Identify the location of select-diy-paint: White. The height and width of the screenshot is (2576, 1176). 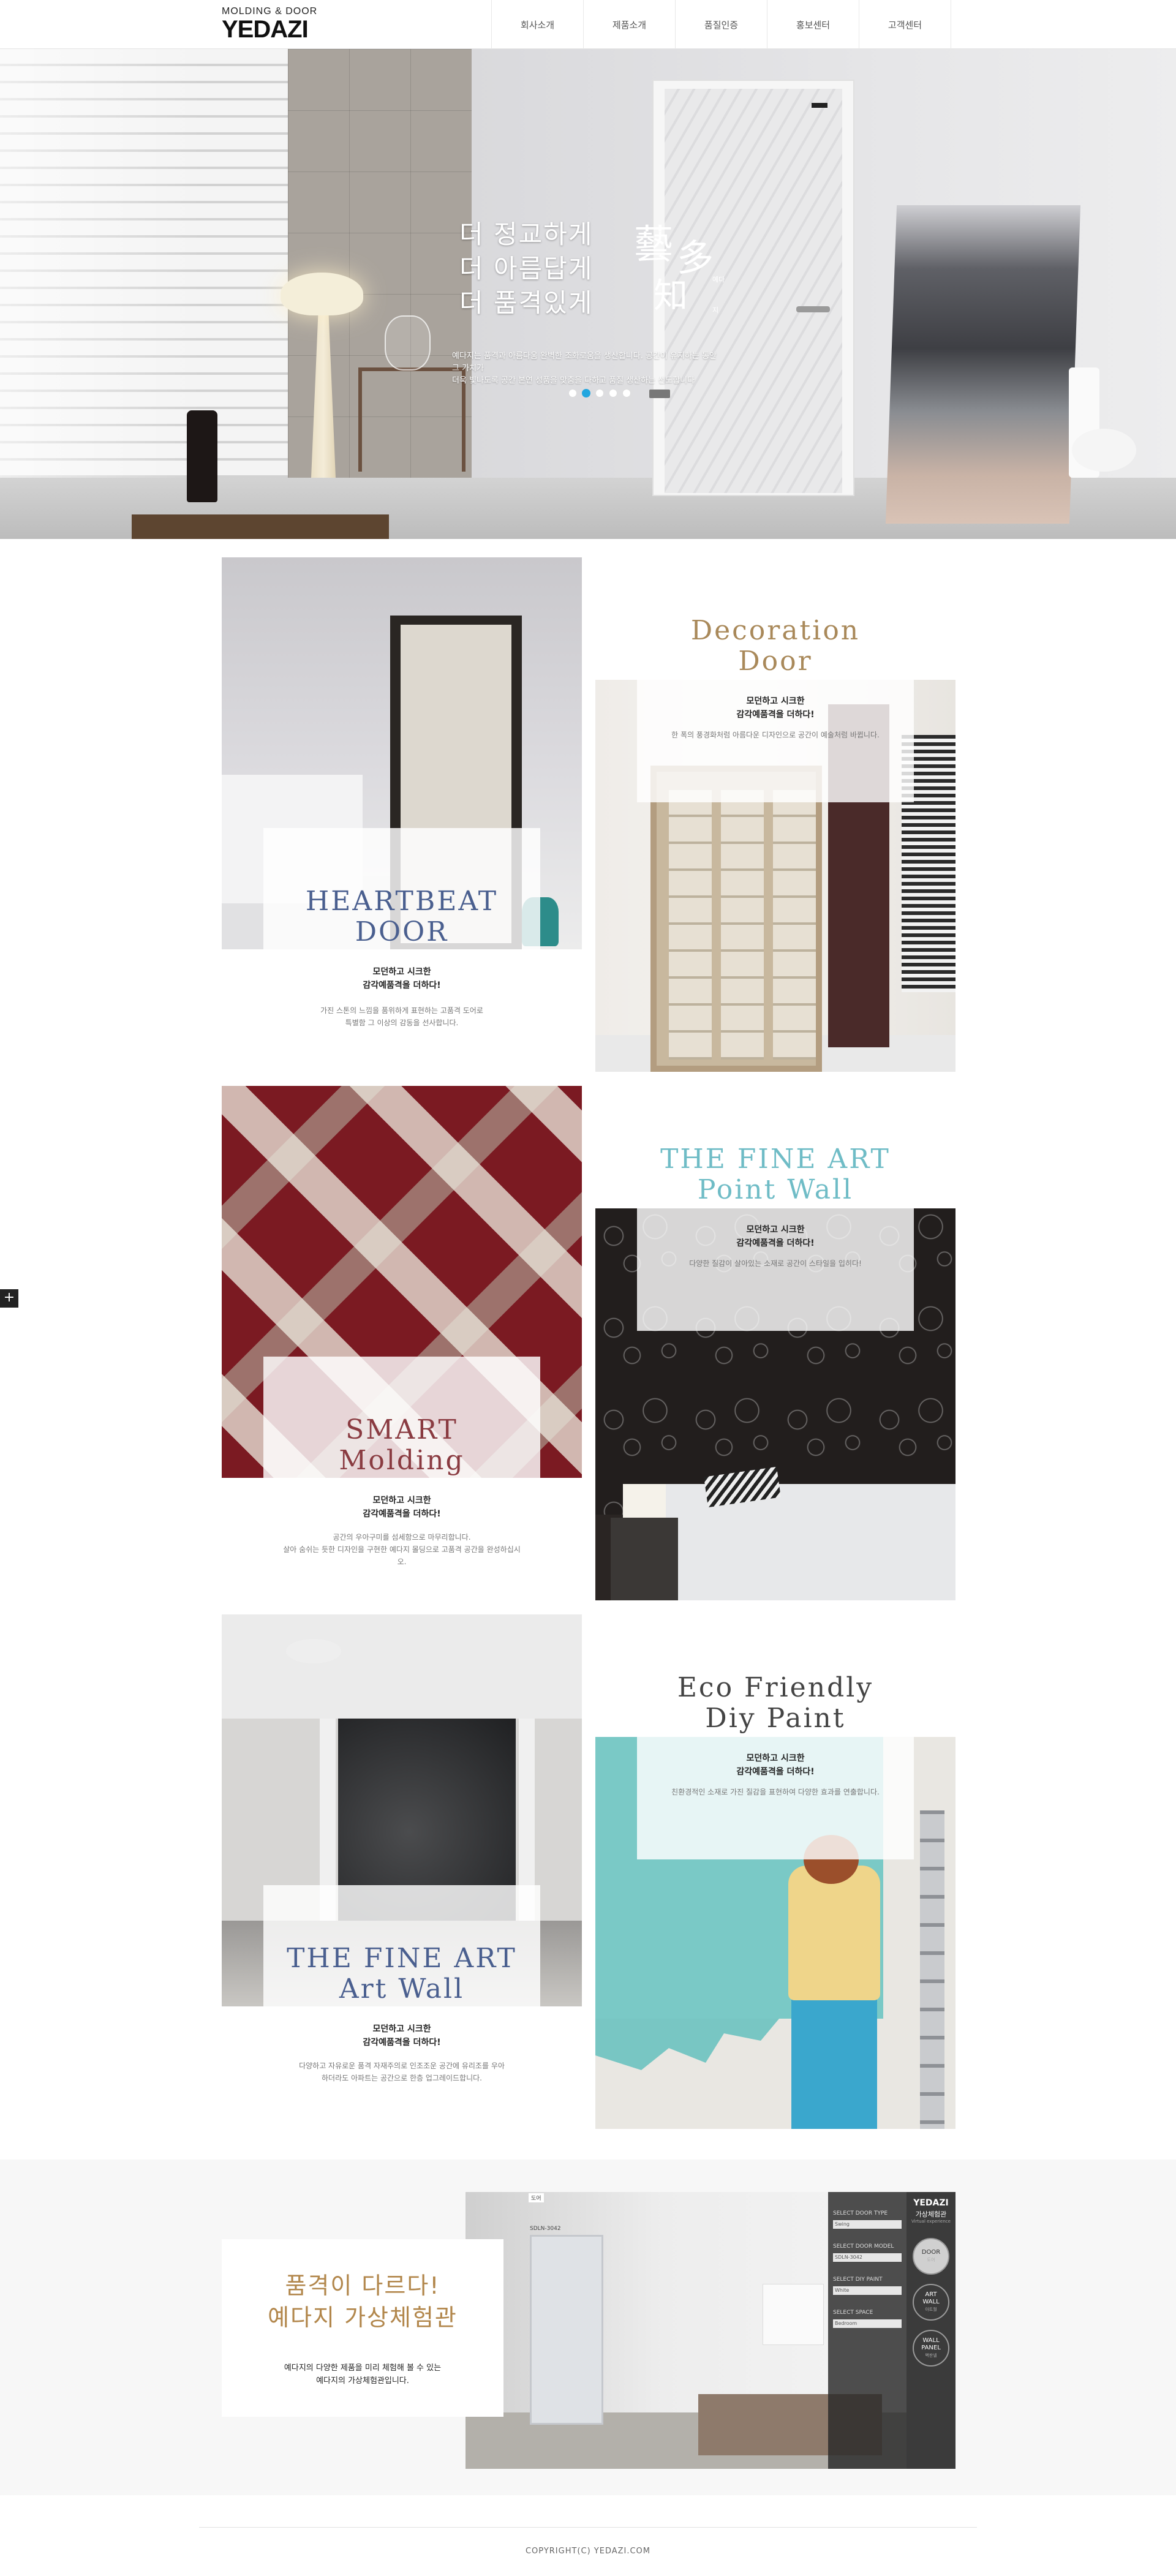
(867, 2290).